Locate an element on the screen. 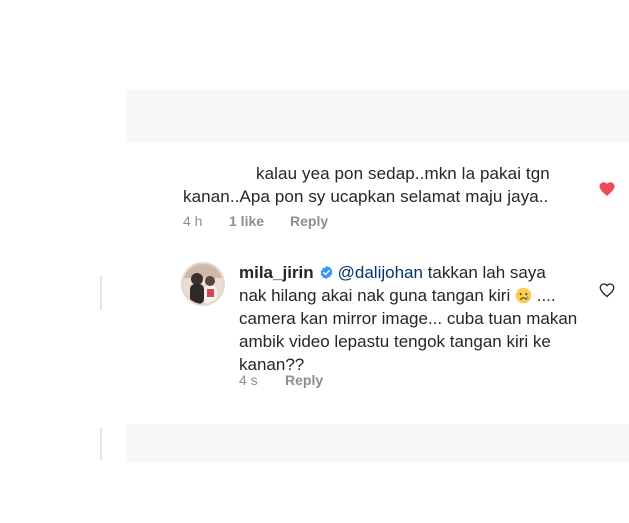 This screenshot has width=629, height=523. heart-outline-icon is located at coordinates (607, 290).